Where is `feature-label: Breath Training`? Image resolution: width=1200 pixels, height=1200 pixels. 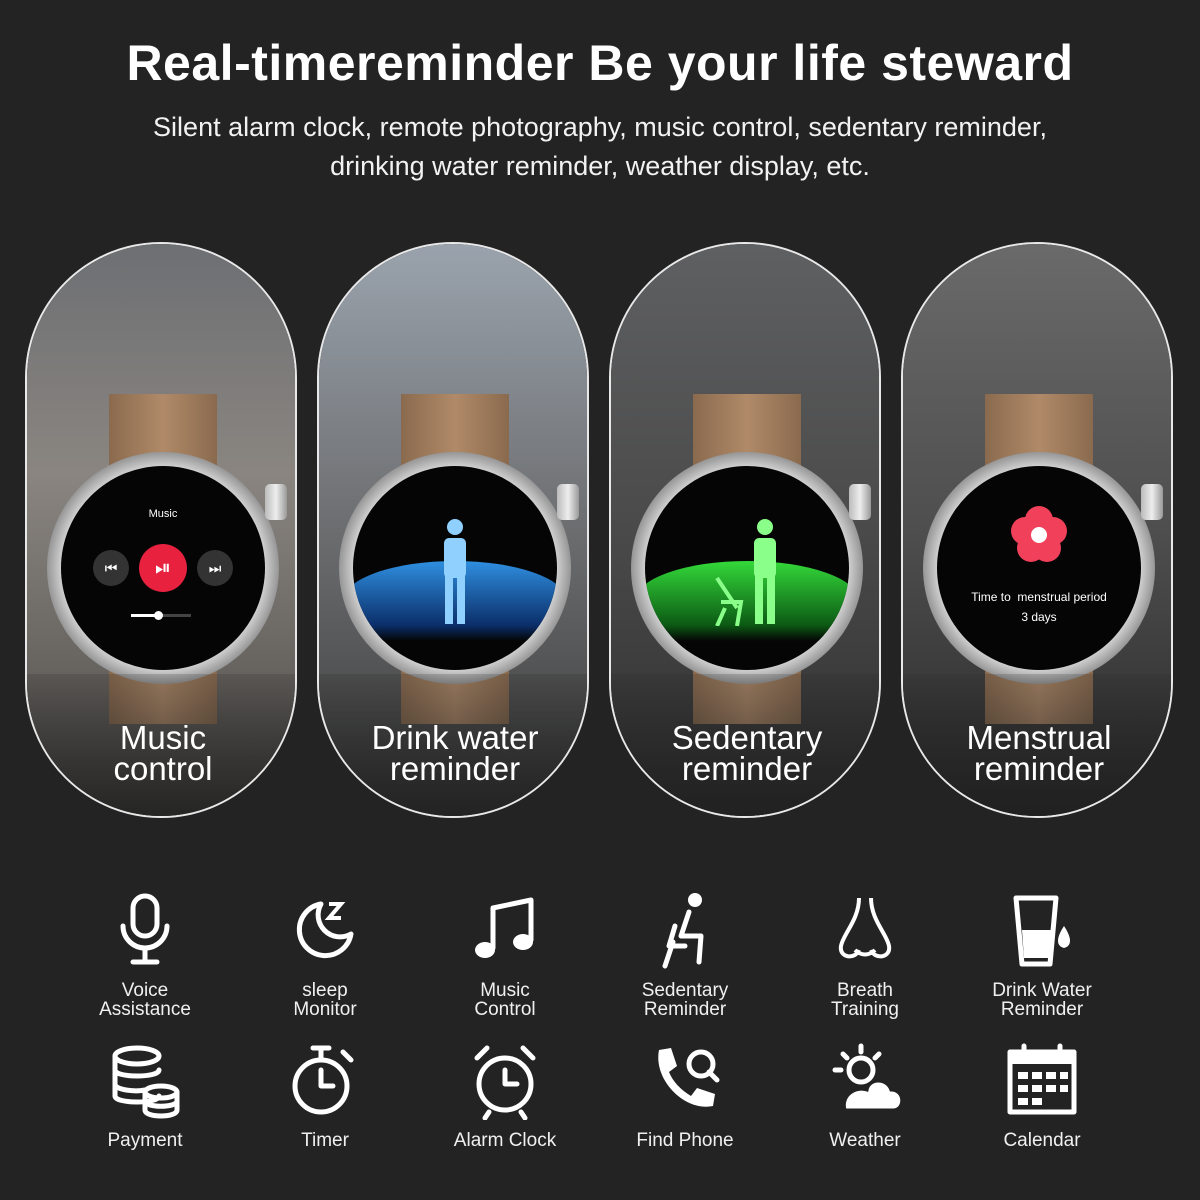
feature-label: Breath Training is located at coordinates (865, 1000).